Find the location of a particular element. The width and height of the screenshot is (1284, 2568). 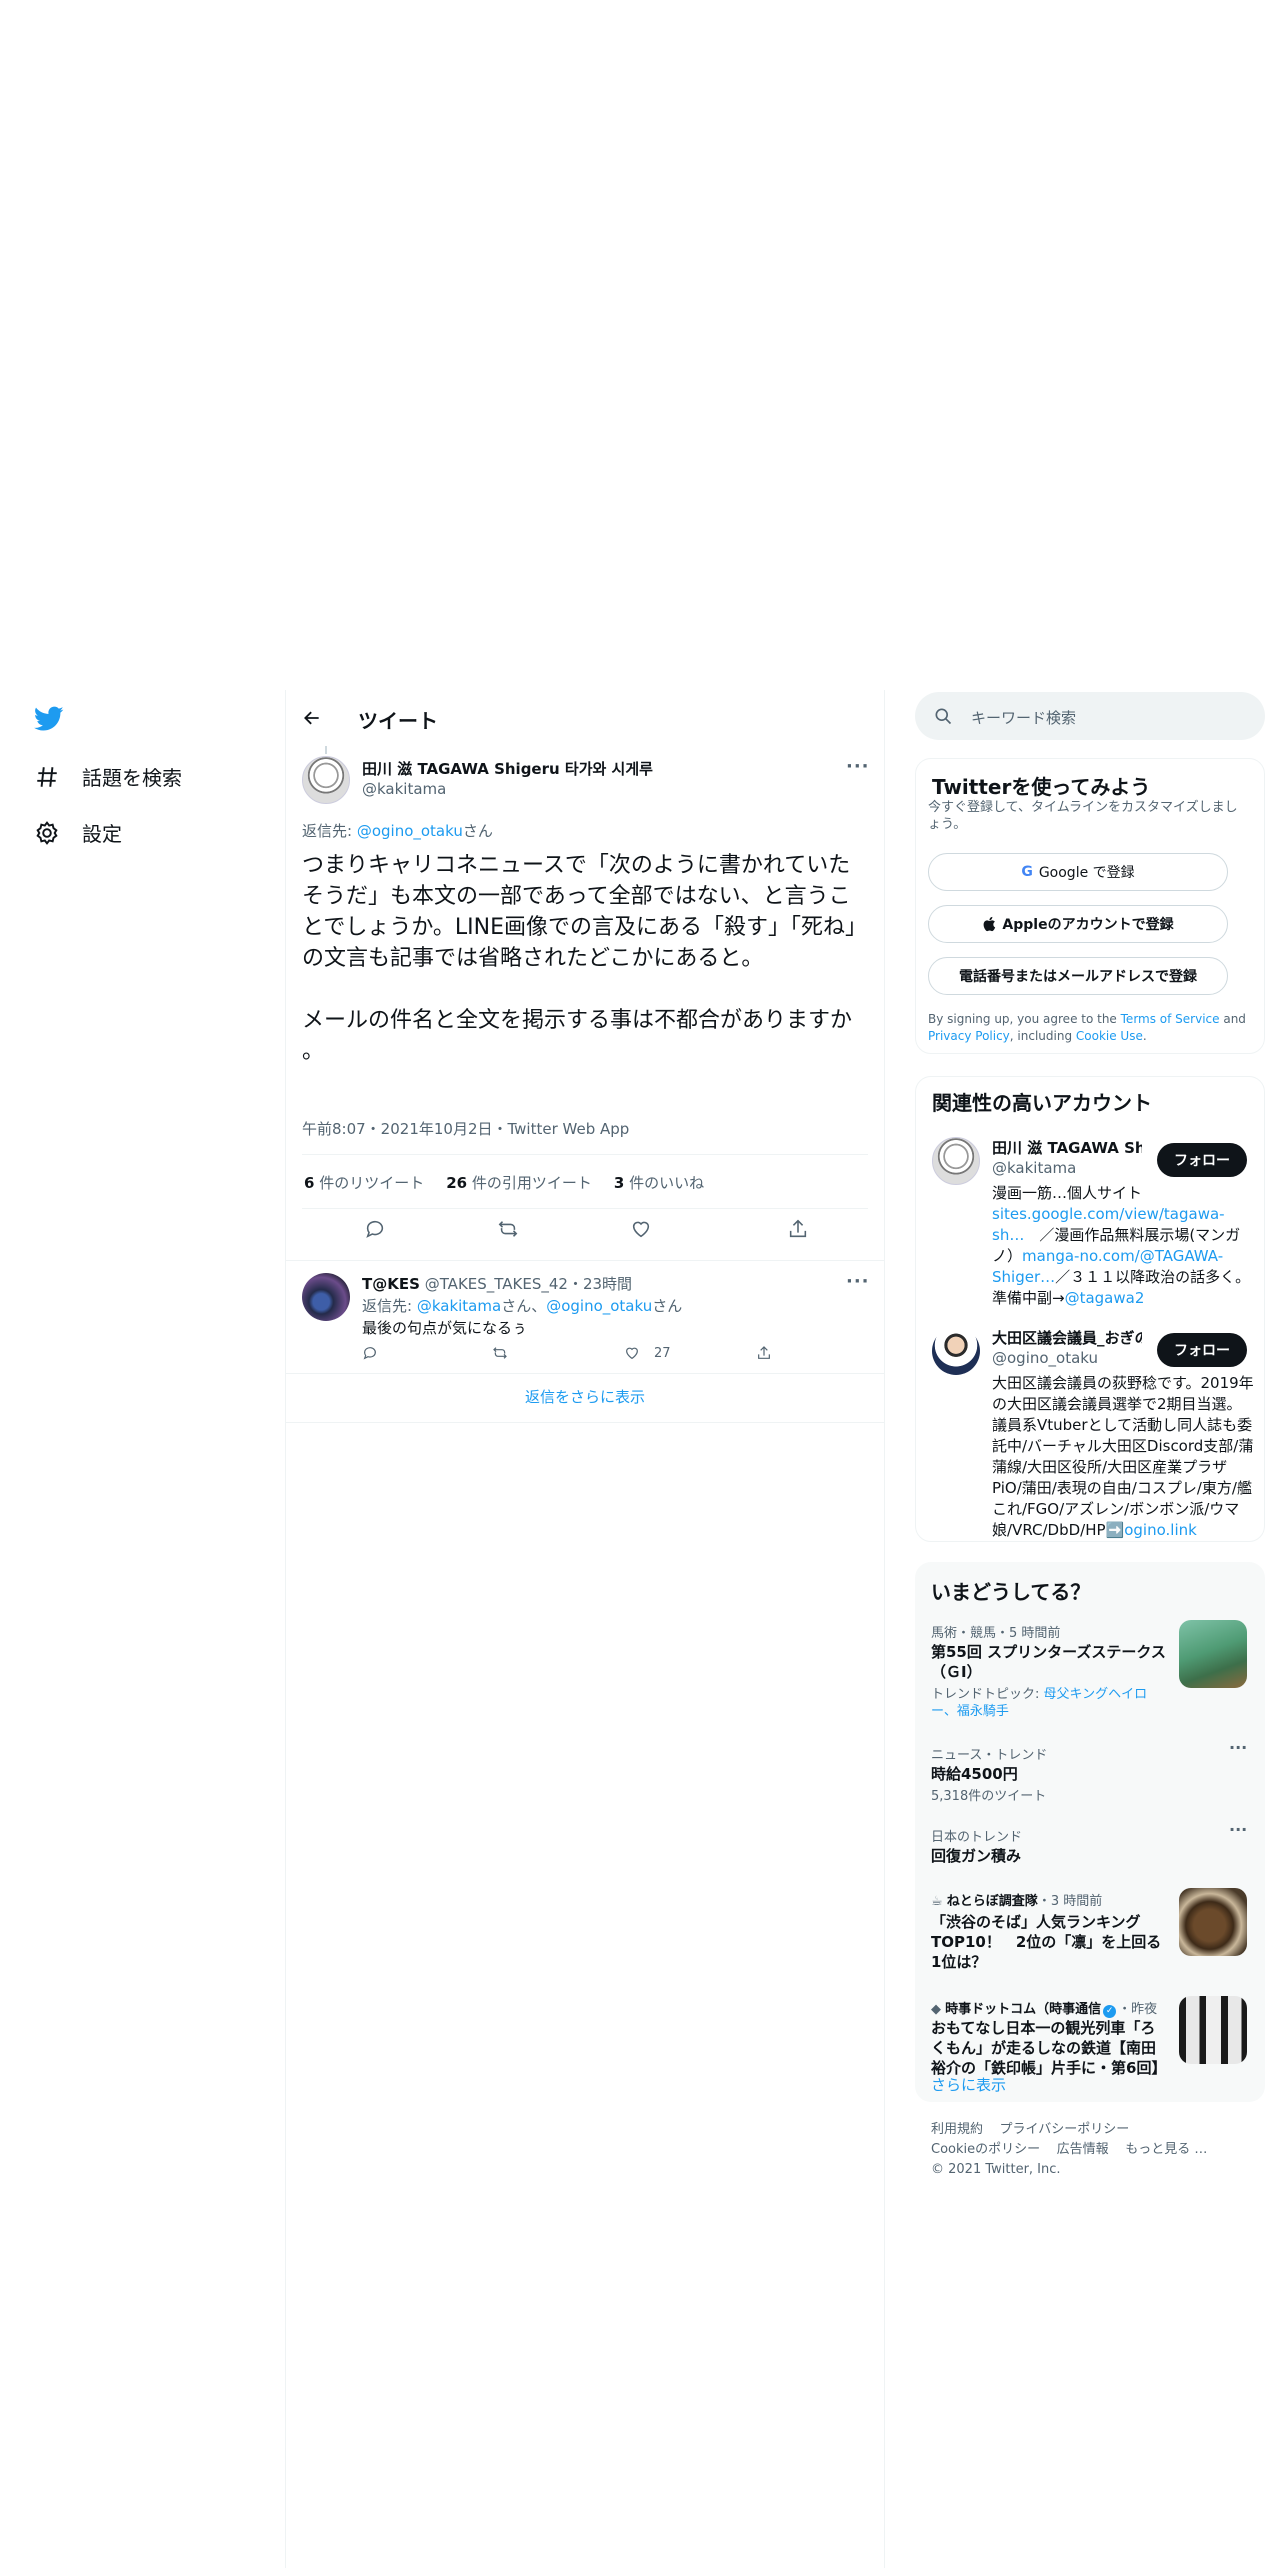

signup-subtitle: 今すぐ登録して、タイムラインをカスタマイズしましょう。 is located at coordinates (1083, 816).